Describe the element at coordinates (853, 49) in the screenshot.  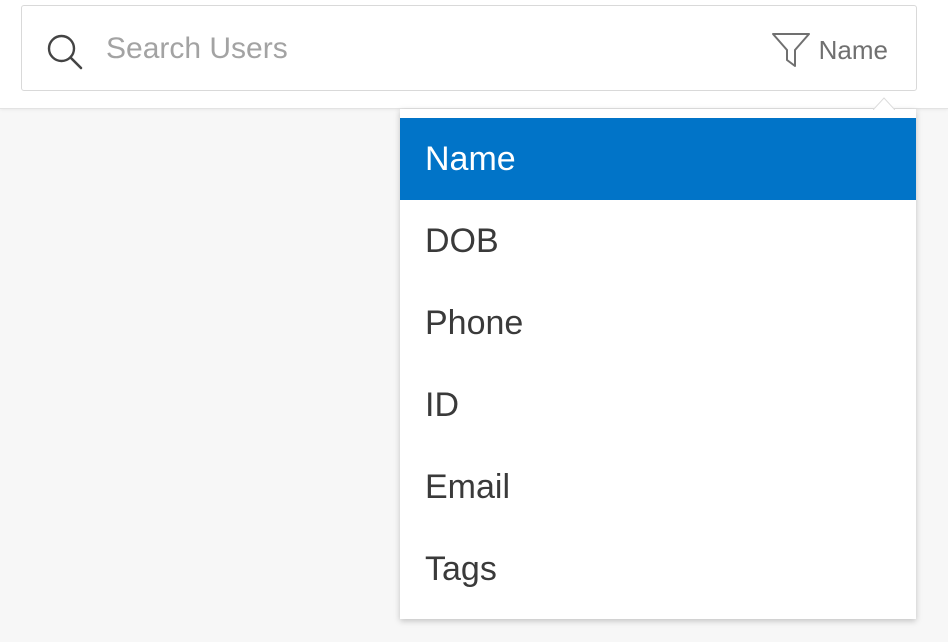
I see `filter-label: Name` at that location.